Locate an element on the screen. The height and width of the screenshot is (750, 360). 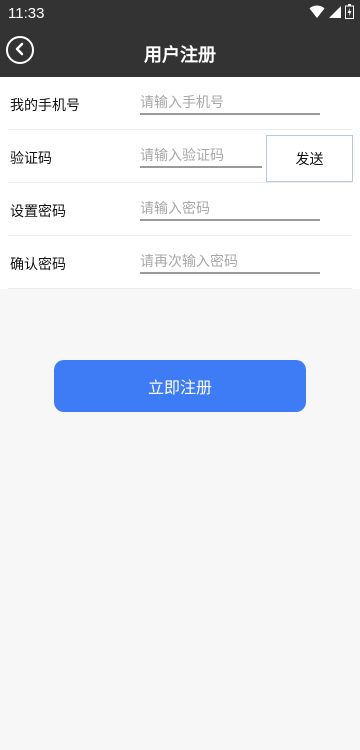
phone-input is located at coordinates (230, 104).